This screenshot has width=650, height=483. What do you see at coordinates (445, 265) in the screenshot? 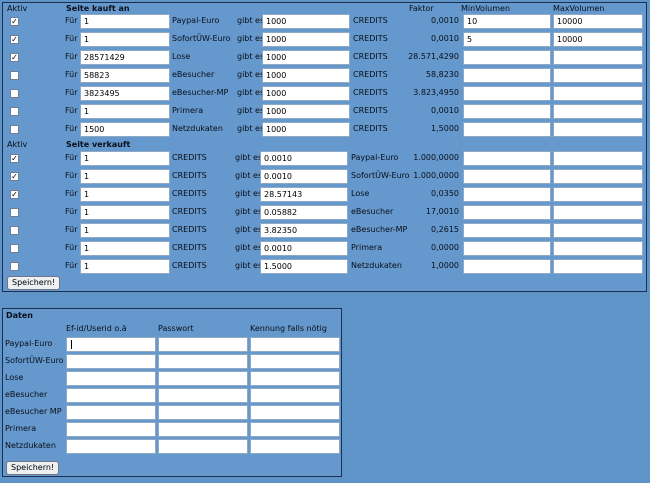
I see `faktor-value: 1,0000` at bounding box center [445, 265].